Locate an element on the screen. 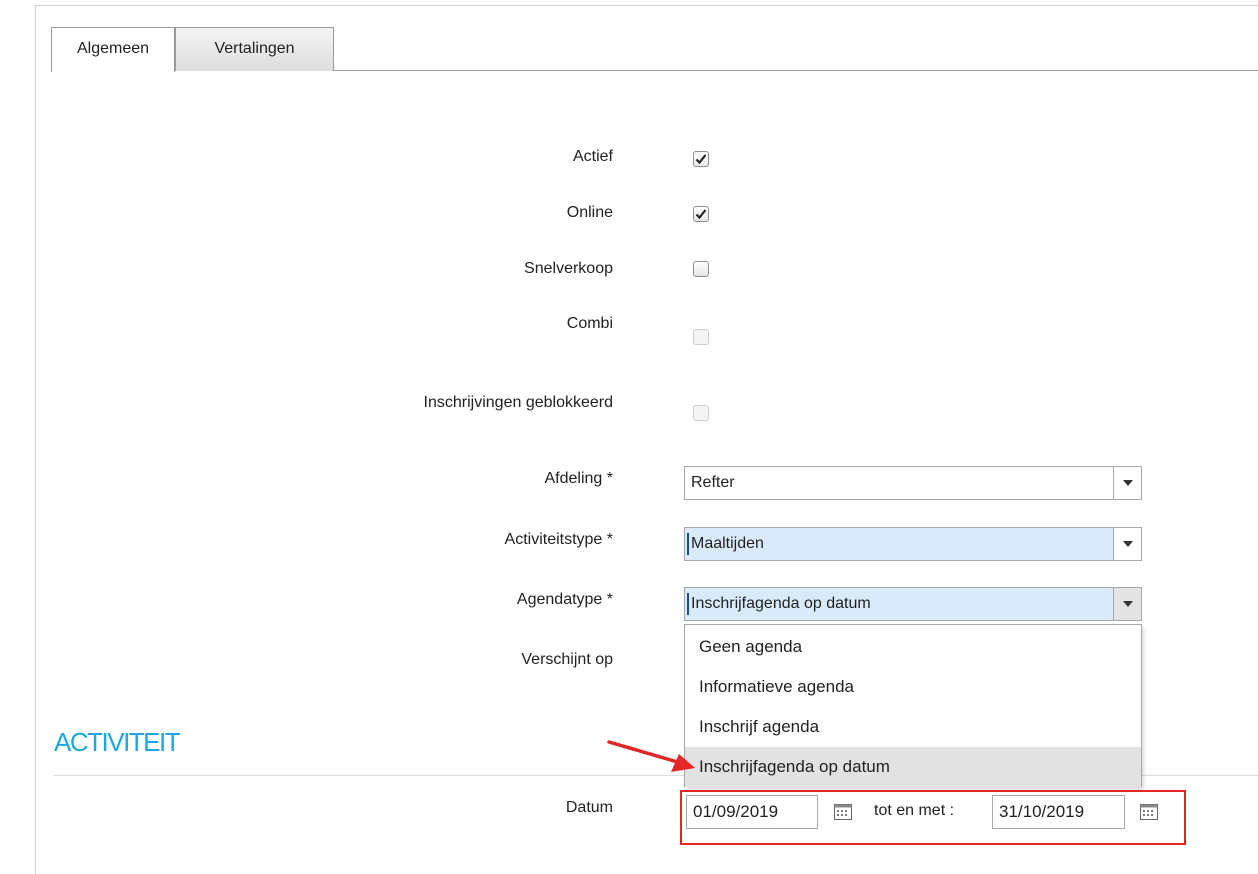 This screenshot has width=1258, height=874. tab-baseline is located at coordinates (716, 70).